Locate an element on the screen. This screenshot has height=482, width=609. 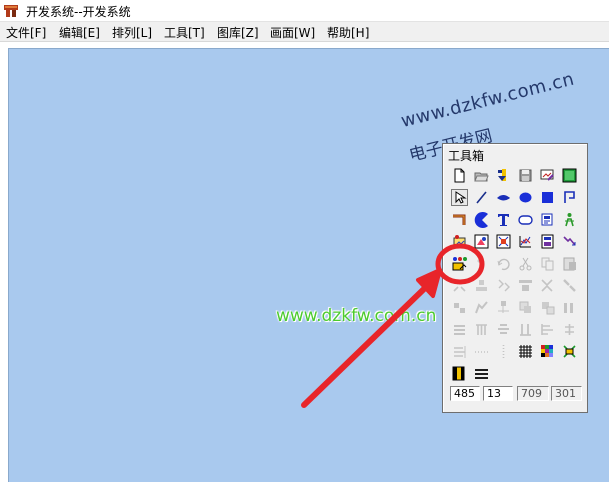
gallery-icon is located at coordinates (459, 241).